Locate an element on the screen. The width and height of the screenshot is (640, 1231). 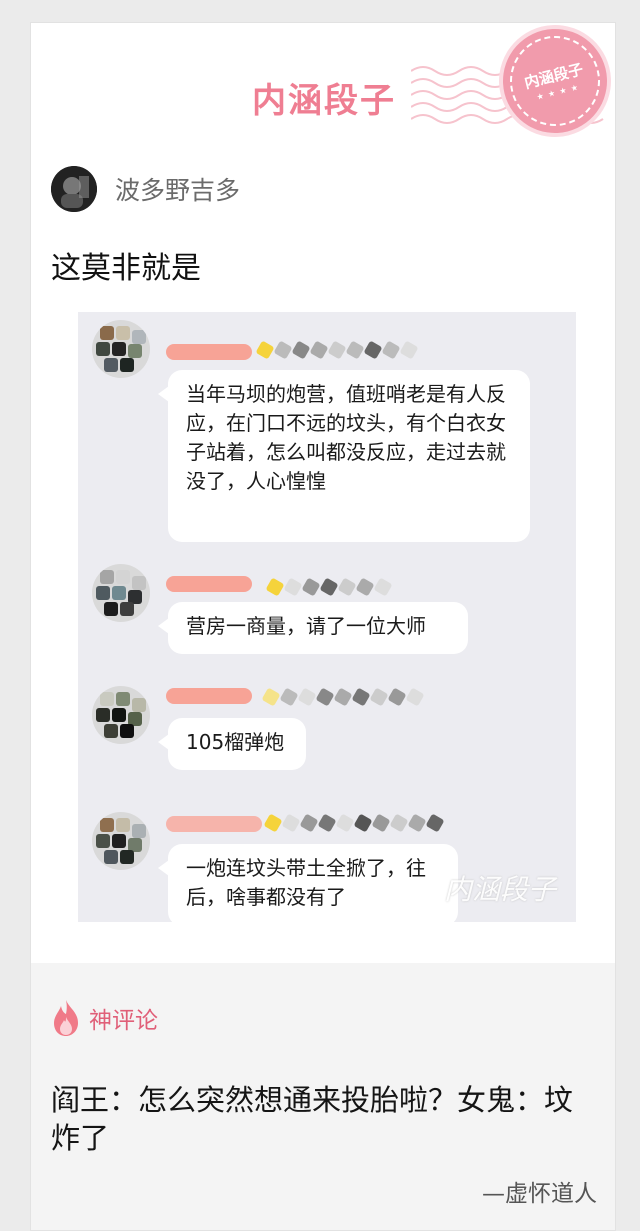
author-name: 波多野吉多 is located at coordinates (177, 189).